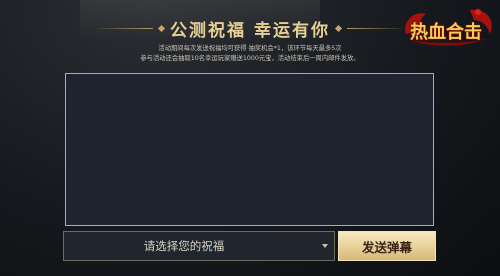  I want to click on send-barrage-label: 发送弹幕, so click(386, 247).